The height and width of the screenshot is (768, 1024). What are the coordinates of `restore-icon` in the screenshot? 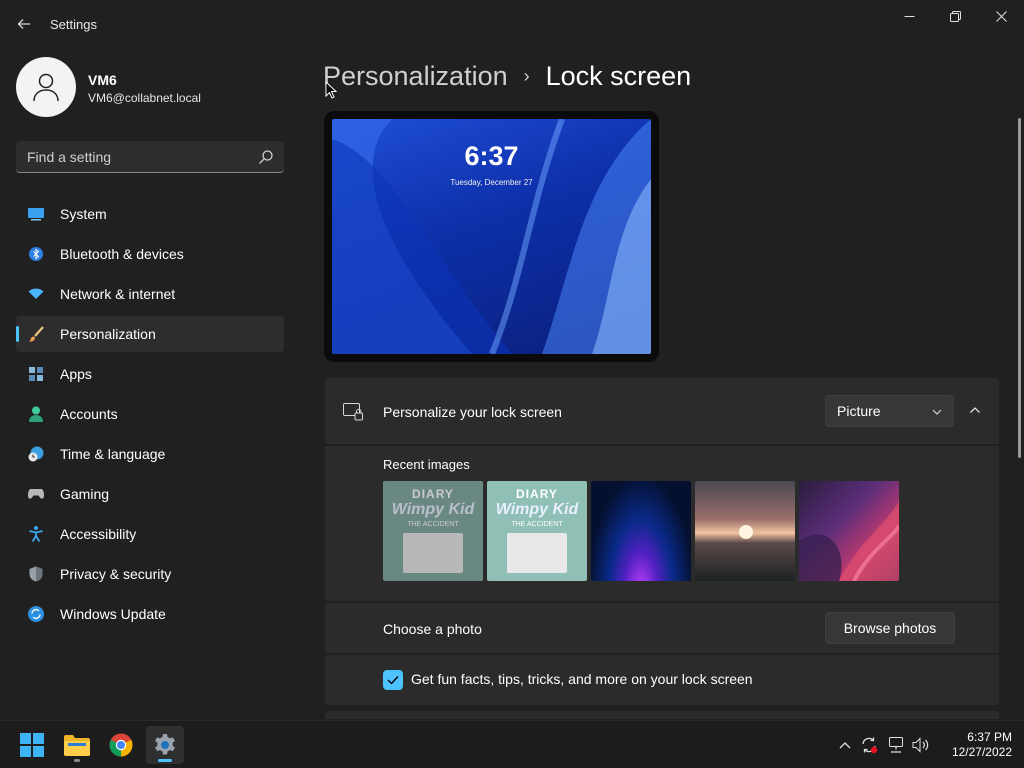 It's located at (955, 16).